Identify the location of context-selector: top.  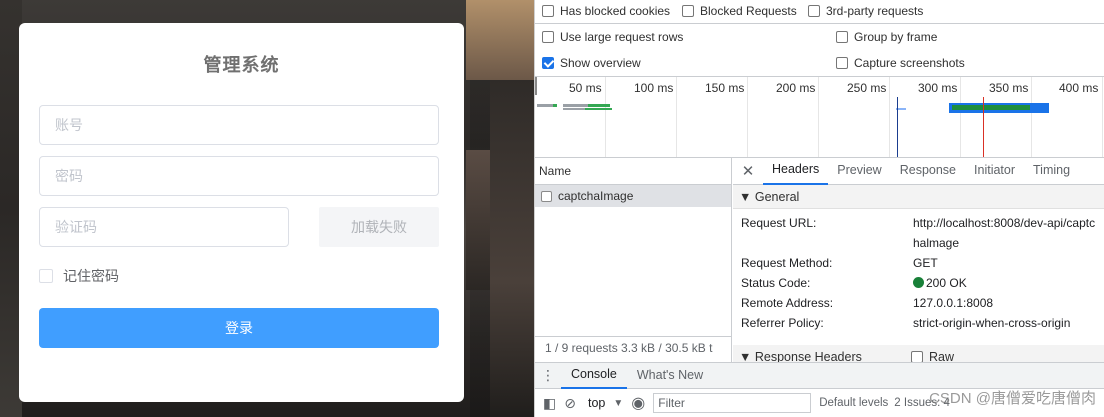
(596, 403).